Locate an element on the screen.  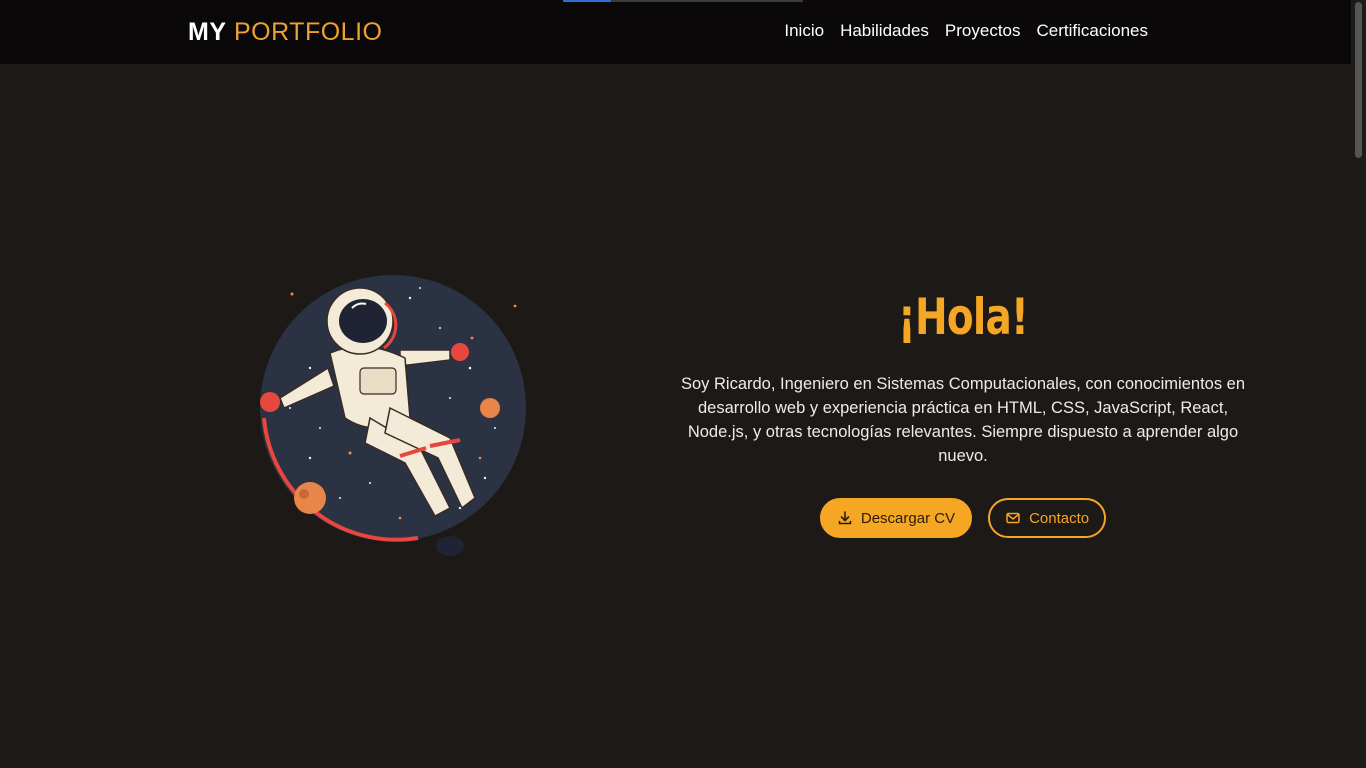
hero-actions: Descargar CV Contacto is located at coordinates (963, 518).